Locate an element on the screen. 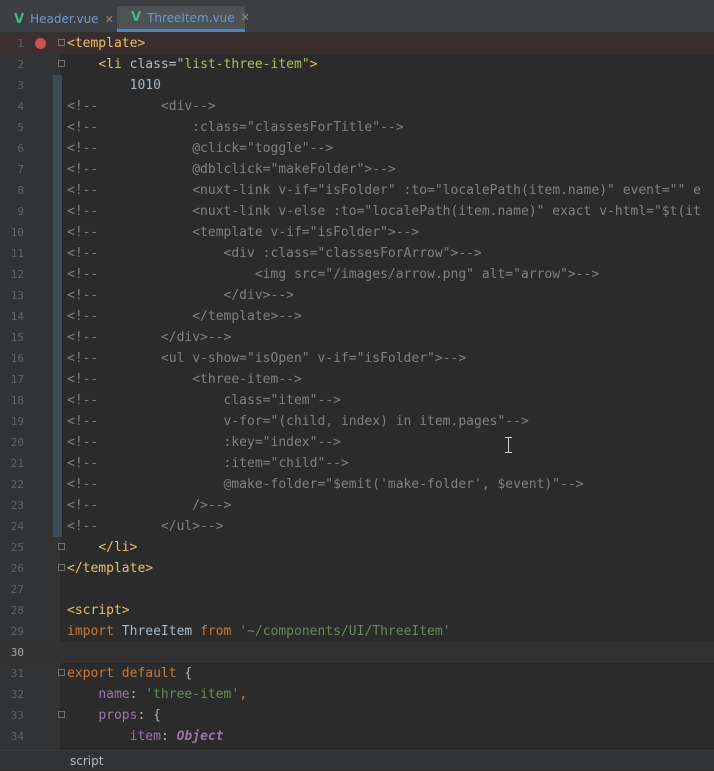  tab-header-vue: V Header.vue ✕ is located at coordinates (58, 19).